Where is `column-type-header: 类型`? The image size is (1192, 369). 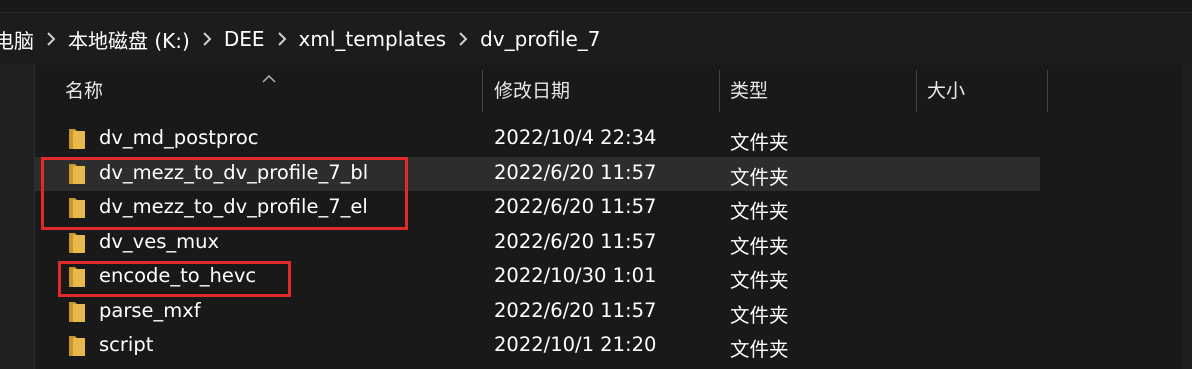
column-type-header: 类型 is located at coordinates (749, 89).